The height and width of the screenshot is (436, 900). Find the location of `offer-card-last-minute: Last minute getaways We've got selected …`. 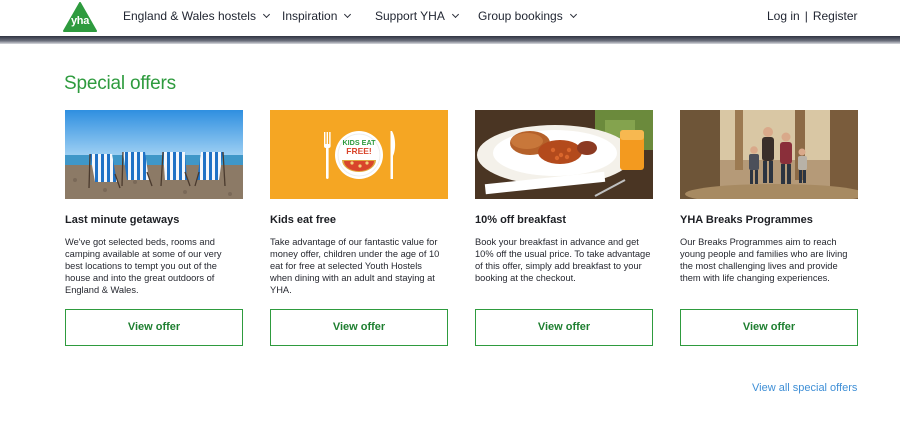

offer-card-last-minute: Last minute getaways We've got selected … is located at coordinates (154, 228).